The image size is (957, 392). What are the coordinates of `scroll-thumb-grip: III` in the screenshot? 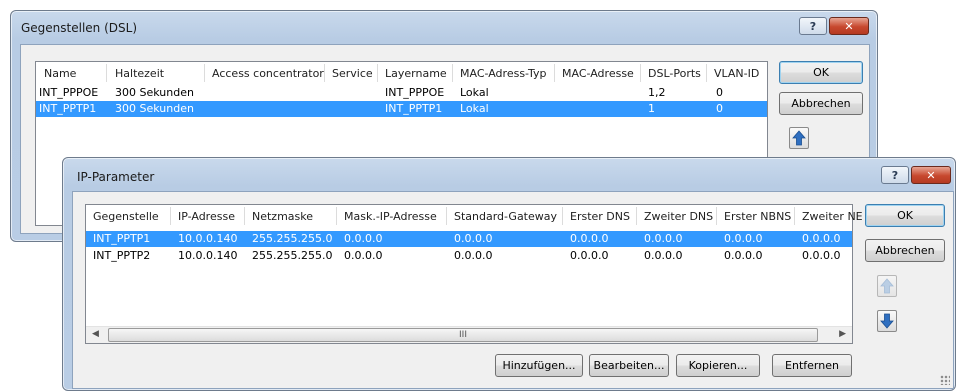 It's located at (463, 335).